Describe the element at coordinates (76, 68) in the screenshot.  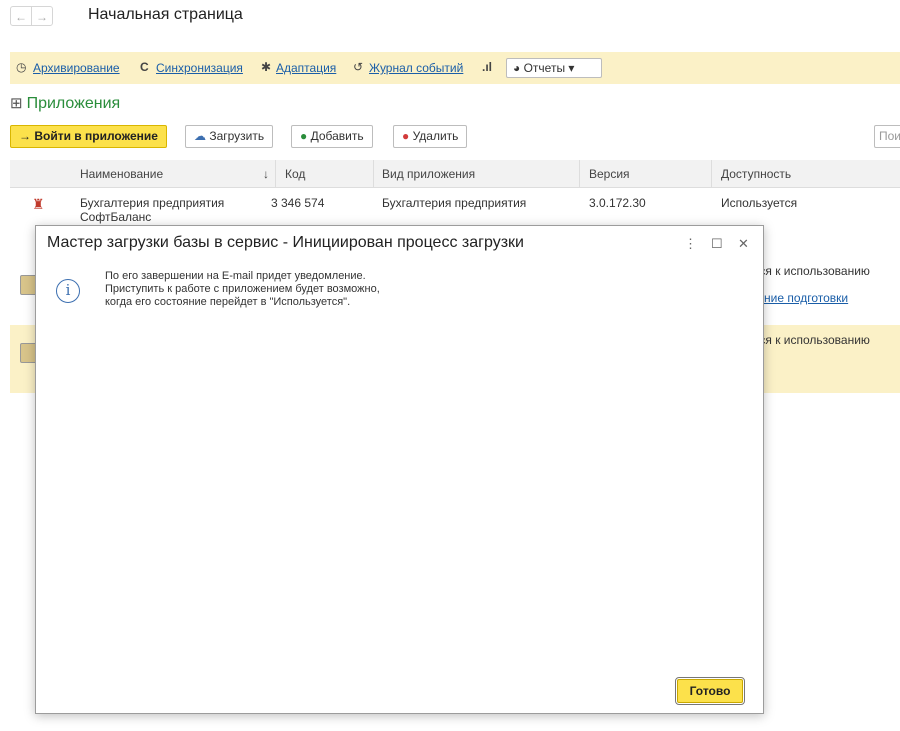
I see `archive-link: Архивирование` at that location.